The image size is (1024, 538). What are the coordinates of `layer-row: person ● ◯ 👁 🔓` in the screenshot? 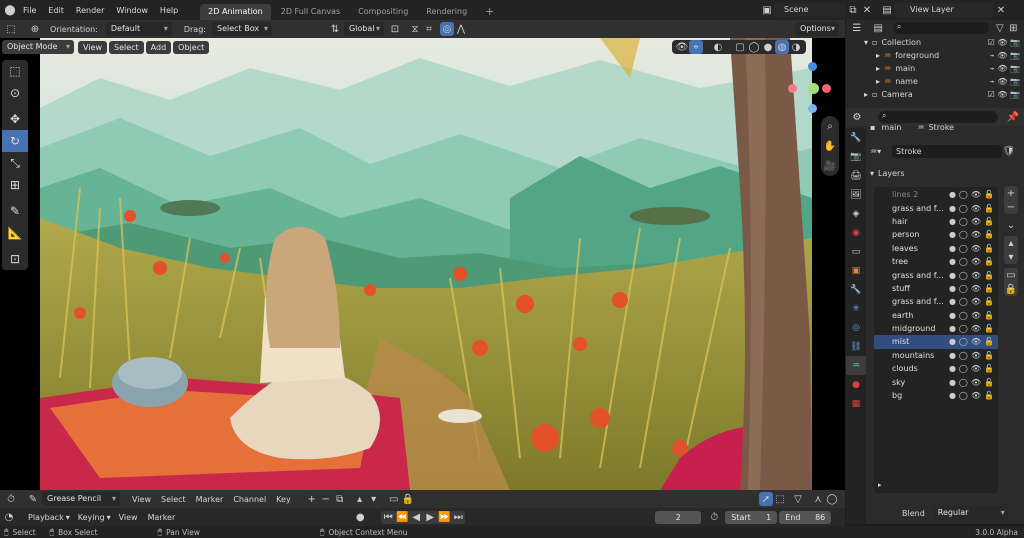 It's located at (936, 234).